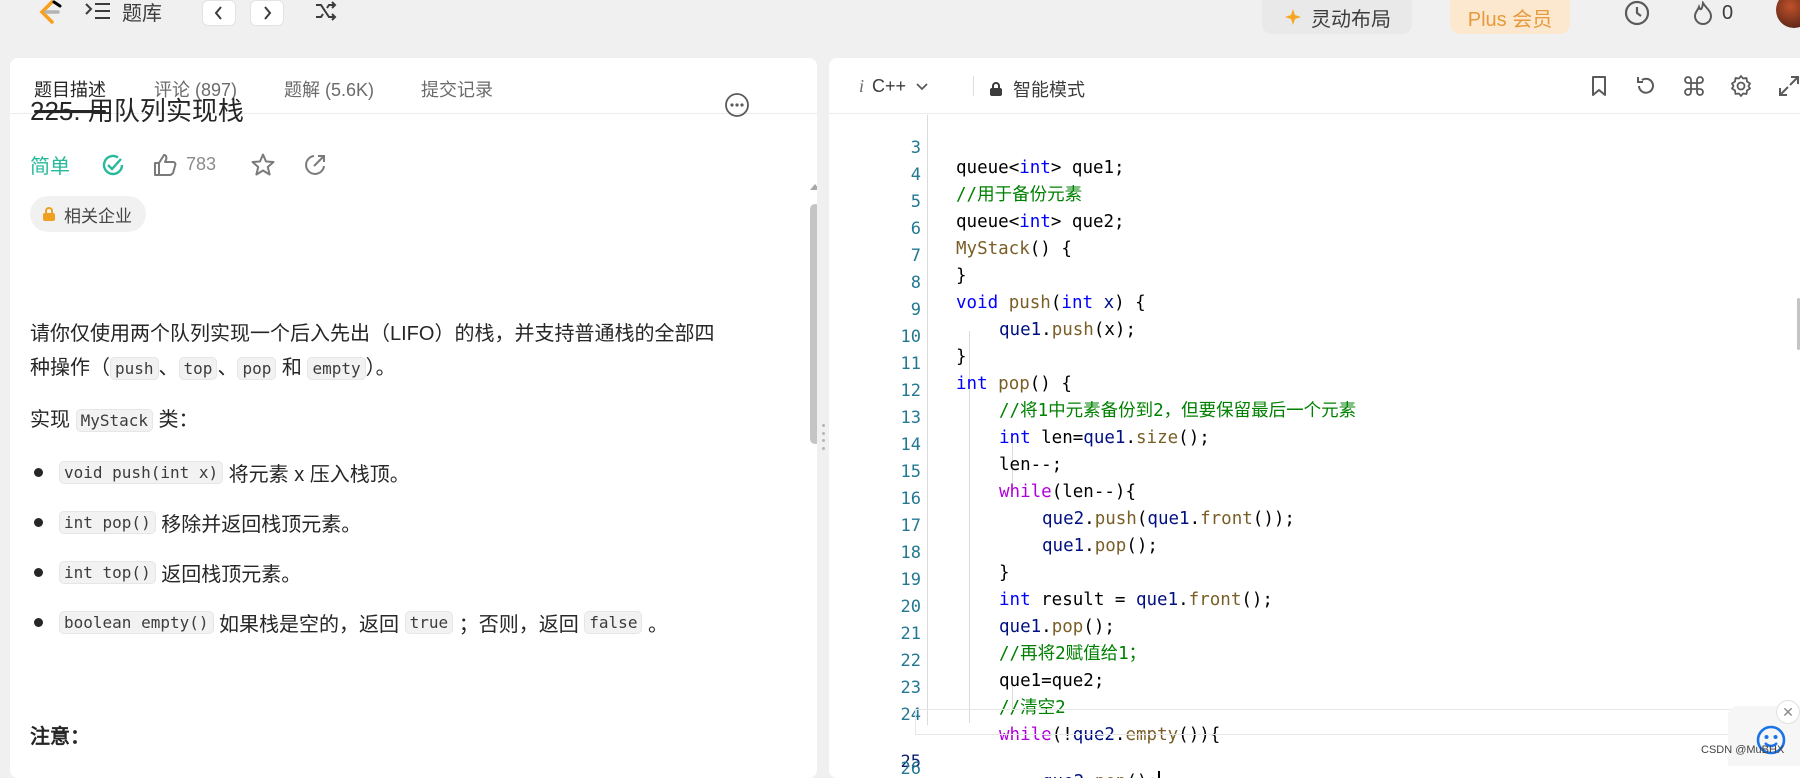 This screenshot has width=1800, height=778. Describe the element at coordinates (1345, 722) in the screenshot. I see `current-line-highlight` at that location.